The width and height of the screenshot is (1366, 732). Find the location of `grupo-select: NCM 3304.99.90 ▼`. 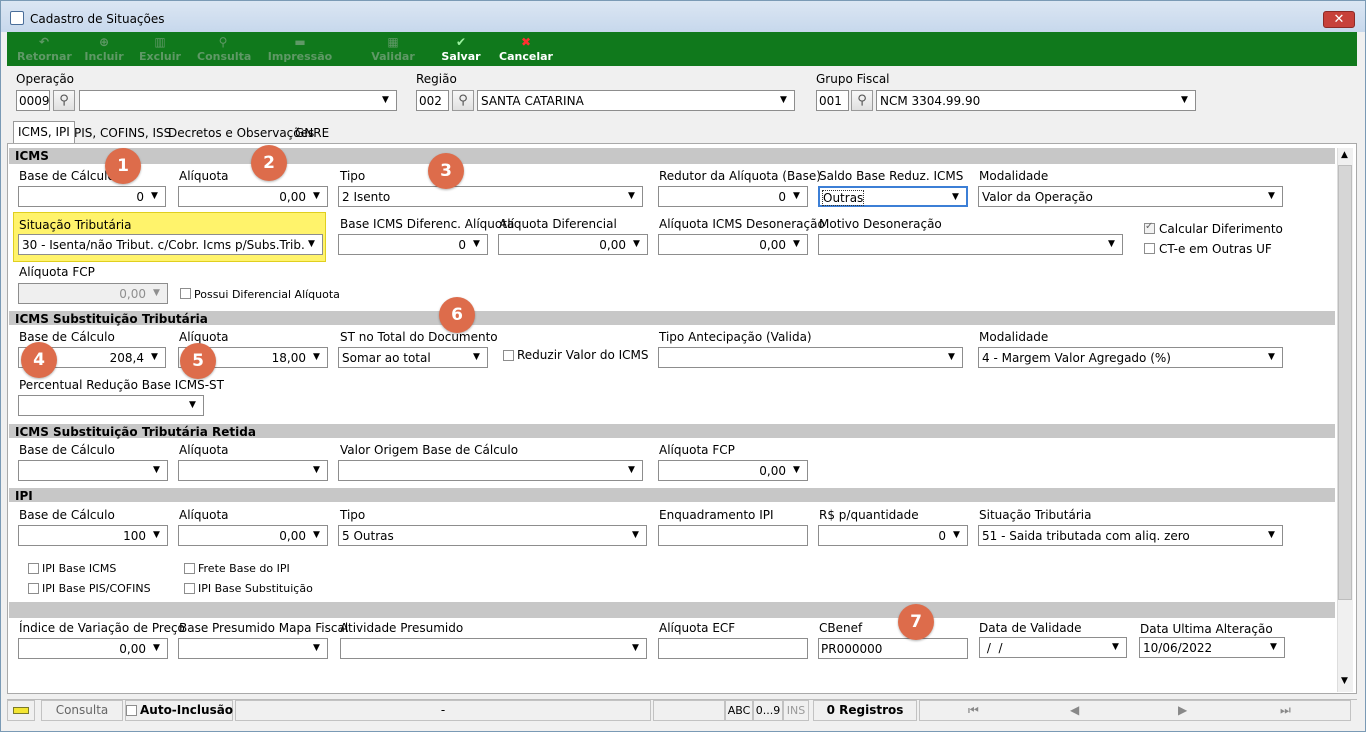

grupo-select: NCM 3304.99.90 ▼ is located at coordinates (1036, 100).